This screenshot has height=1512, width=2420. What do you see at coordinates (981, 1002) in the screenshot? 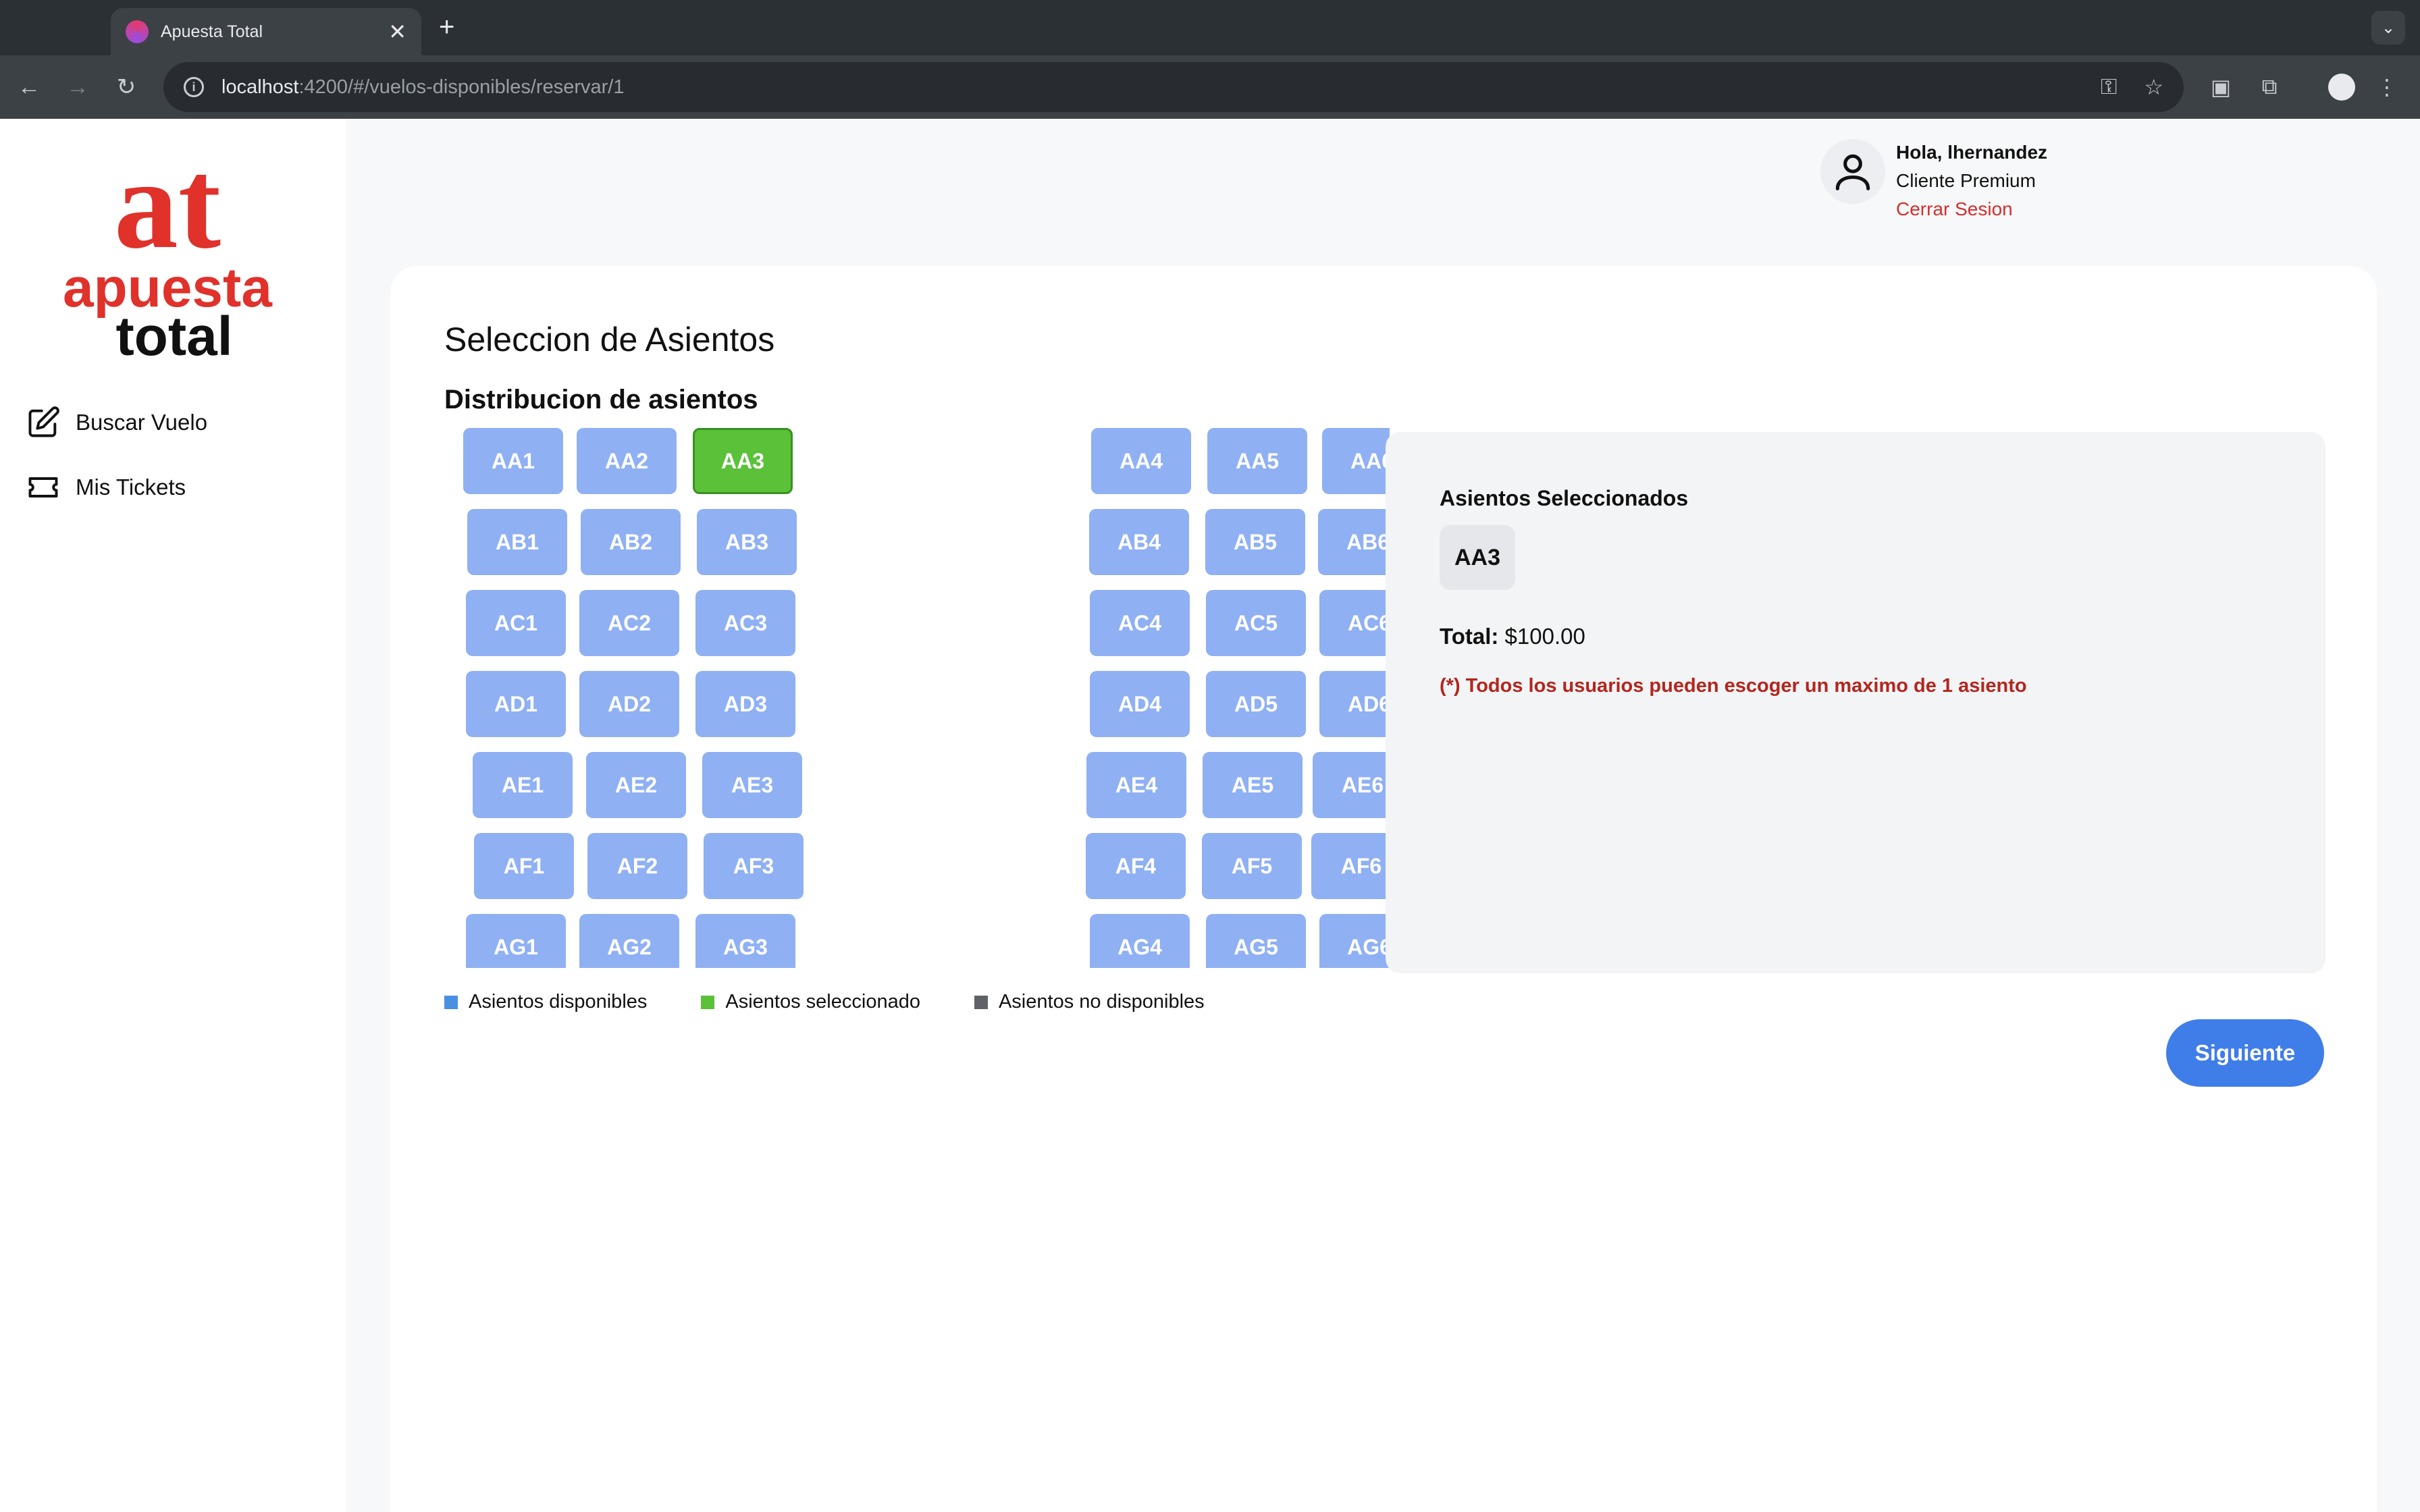
I see `legend-swatch-unavailable` at bounding box center [981, 1002].